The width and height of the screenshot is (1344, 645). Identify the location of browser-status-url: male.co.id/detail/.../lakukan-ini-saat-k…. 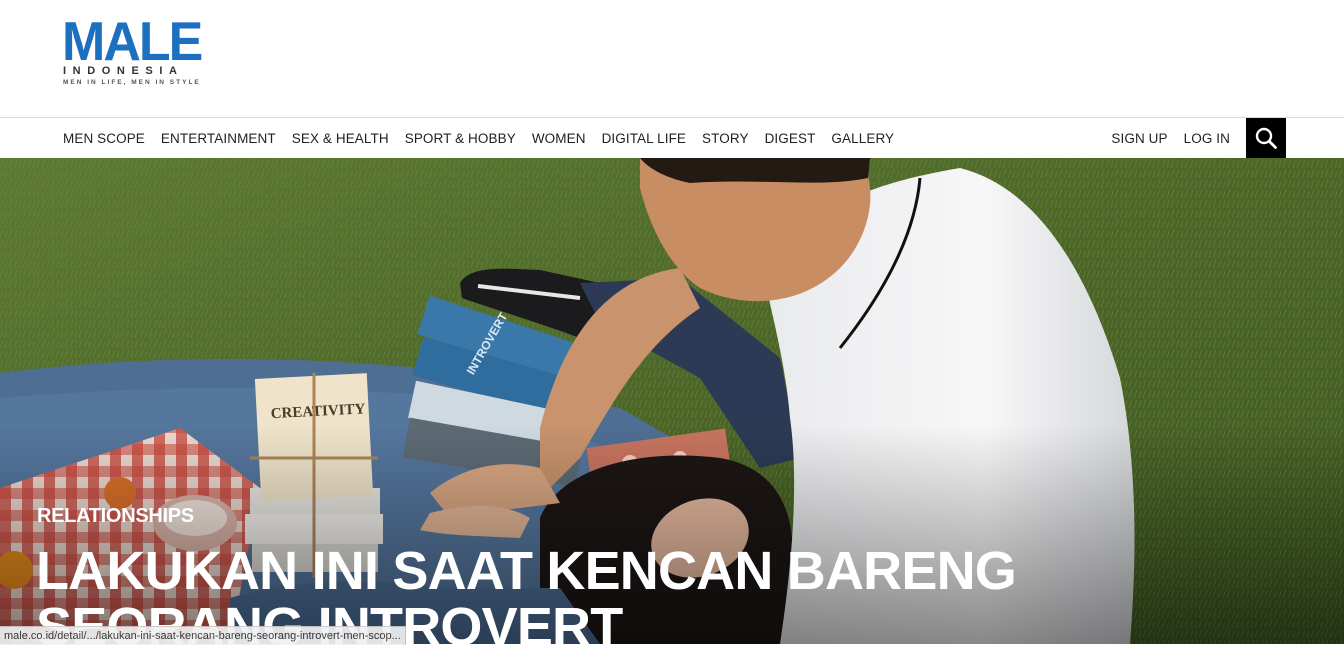
(203, 635).